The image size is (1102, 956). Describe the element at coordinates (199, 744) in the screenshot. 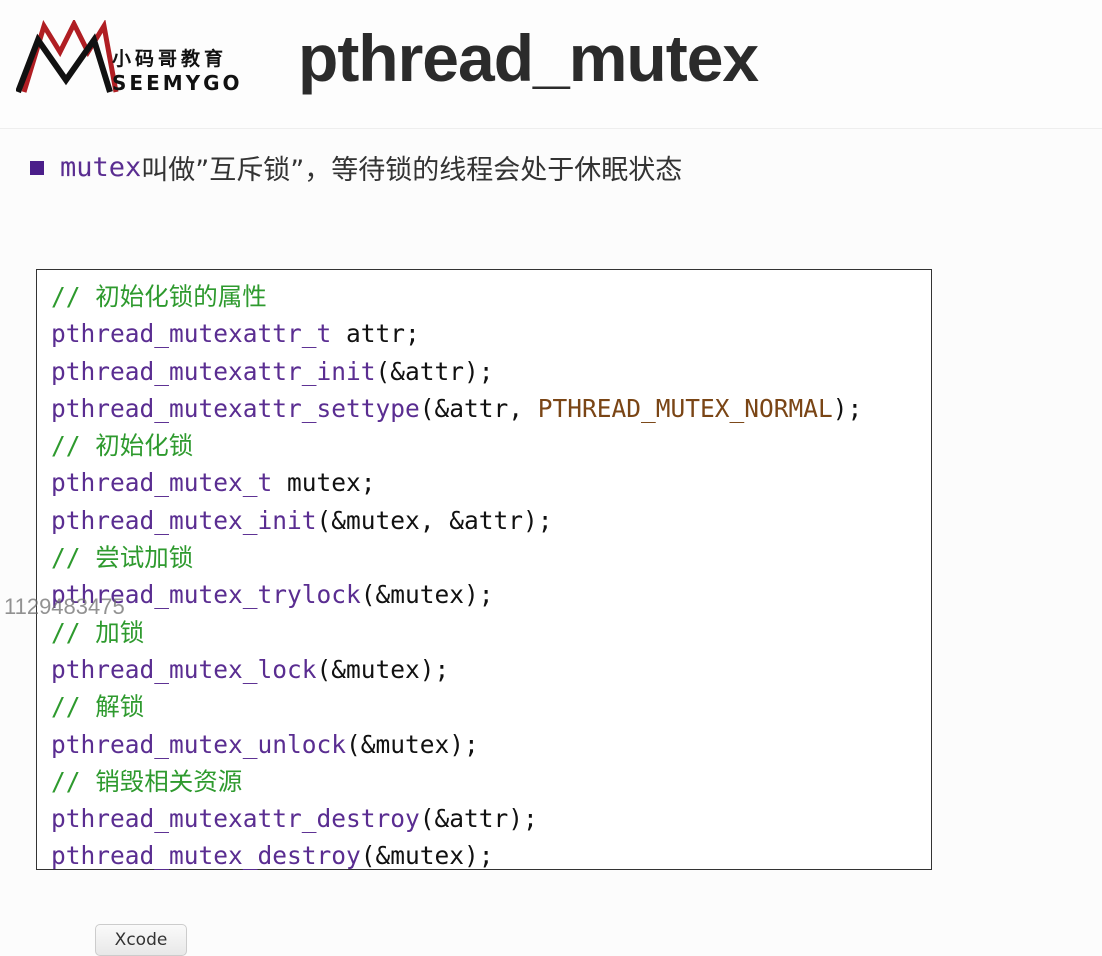

I see `code-identifier: pthread_mutex_unlock` at that location.